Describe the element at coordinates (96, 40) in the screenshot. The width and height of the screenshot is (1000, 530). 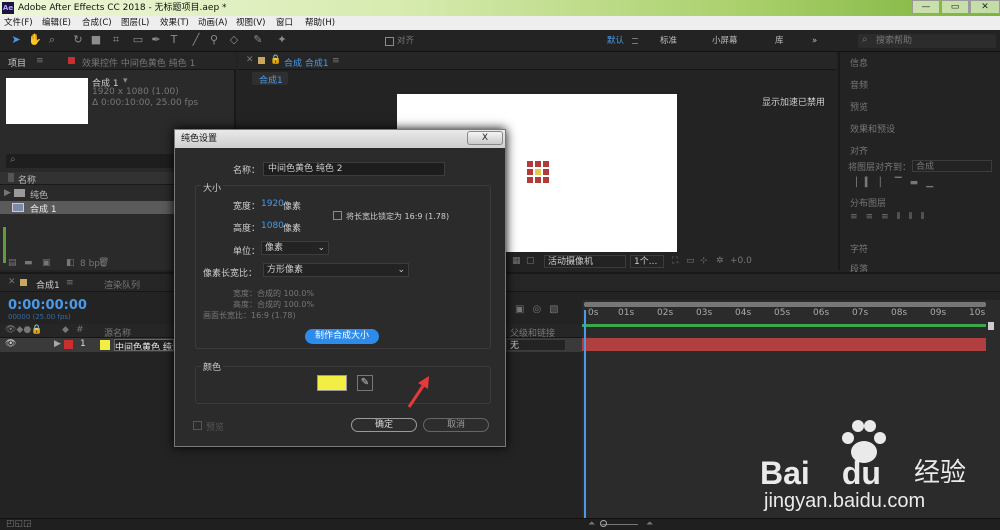
I see `camera-tool-icon: ■` at that location.